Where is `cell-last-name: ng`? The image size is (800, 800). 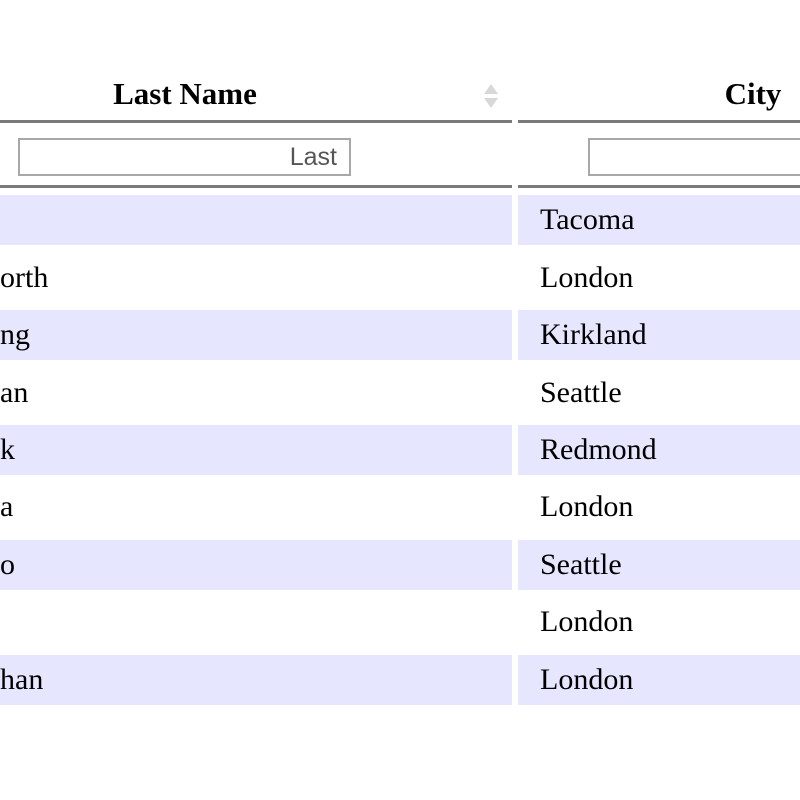 cell-last-name: ng is located at coordinates (256, 335).